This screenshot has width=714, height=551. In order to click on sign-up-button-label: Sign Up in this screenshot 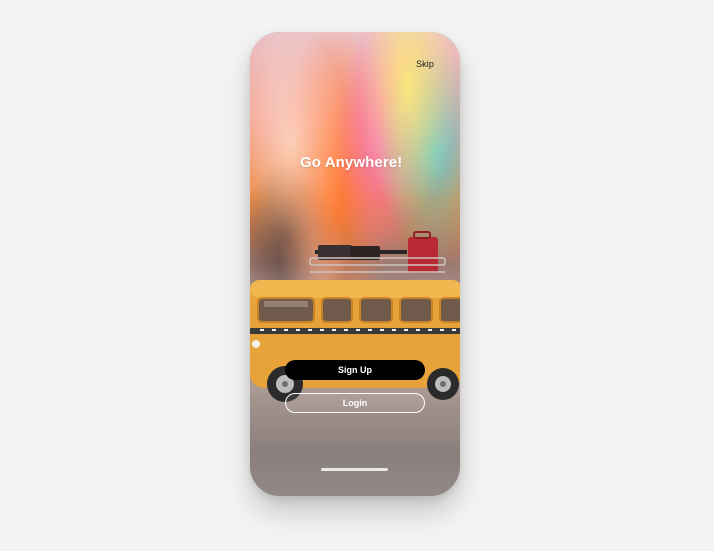, I will do `click(355, 370)`.